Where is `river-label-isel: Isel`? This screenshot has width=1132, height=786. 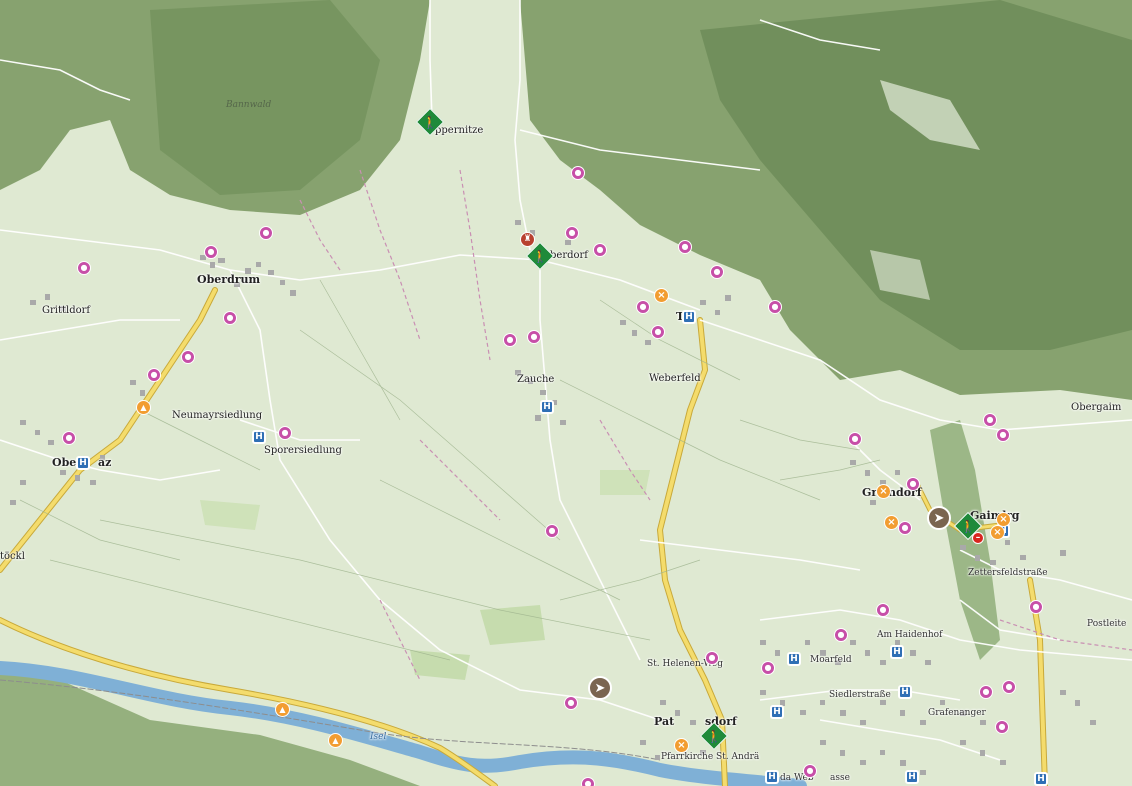 river-label-isel: Isel is located at coordinates (378, 737).